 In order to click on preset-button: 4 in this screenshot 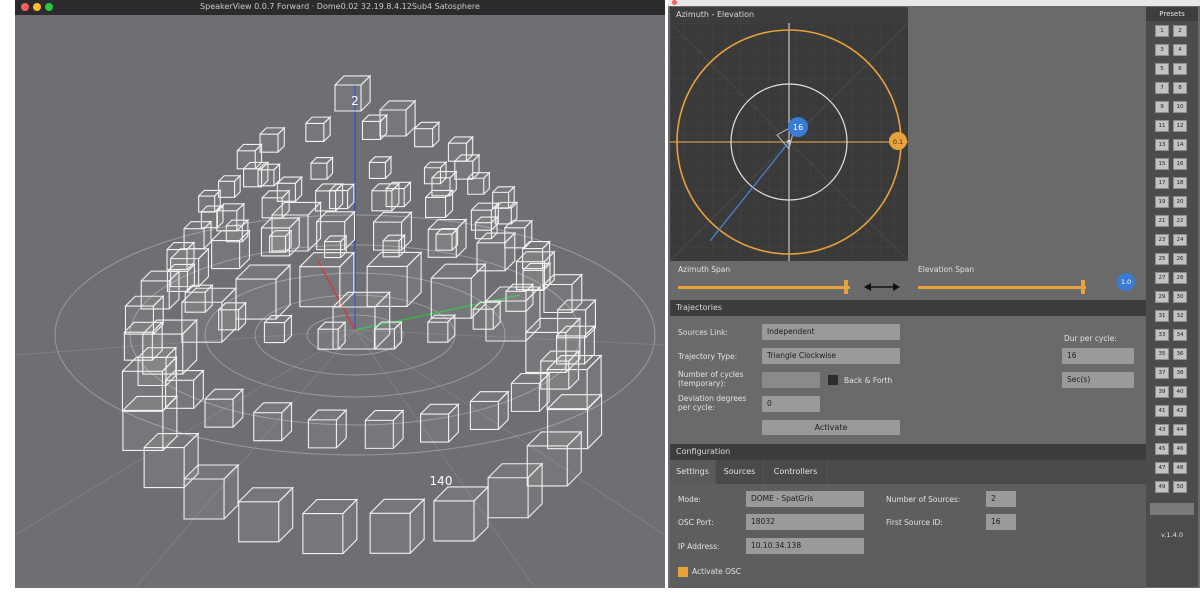, I will do `click(1180, 50)`.